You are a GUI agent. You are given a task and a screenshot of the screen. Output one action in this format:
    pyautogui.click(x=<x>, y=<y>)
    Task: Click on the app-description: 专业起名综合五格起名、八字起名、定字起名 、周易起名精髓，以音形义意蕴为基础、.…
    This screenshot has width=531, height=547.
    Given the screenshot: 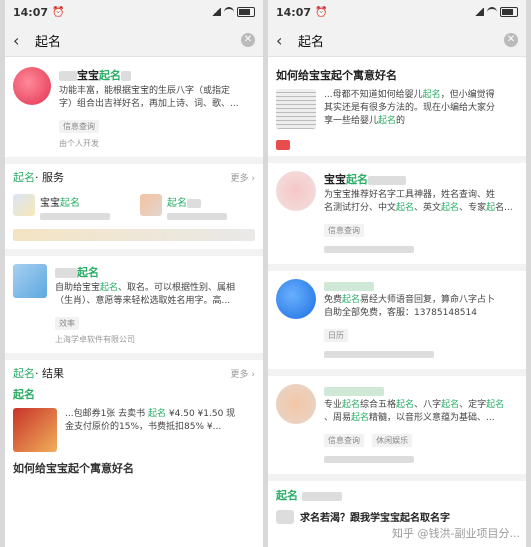 What is the action you would take?
    pyautogui.click(x=414, y=411)
    